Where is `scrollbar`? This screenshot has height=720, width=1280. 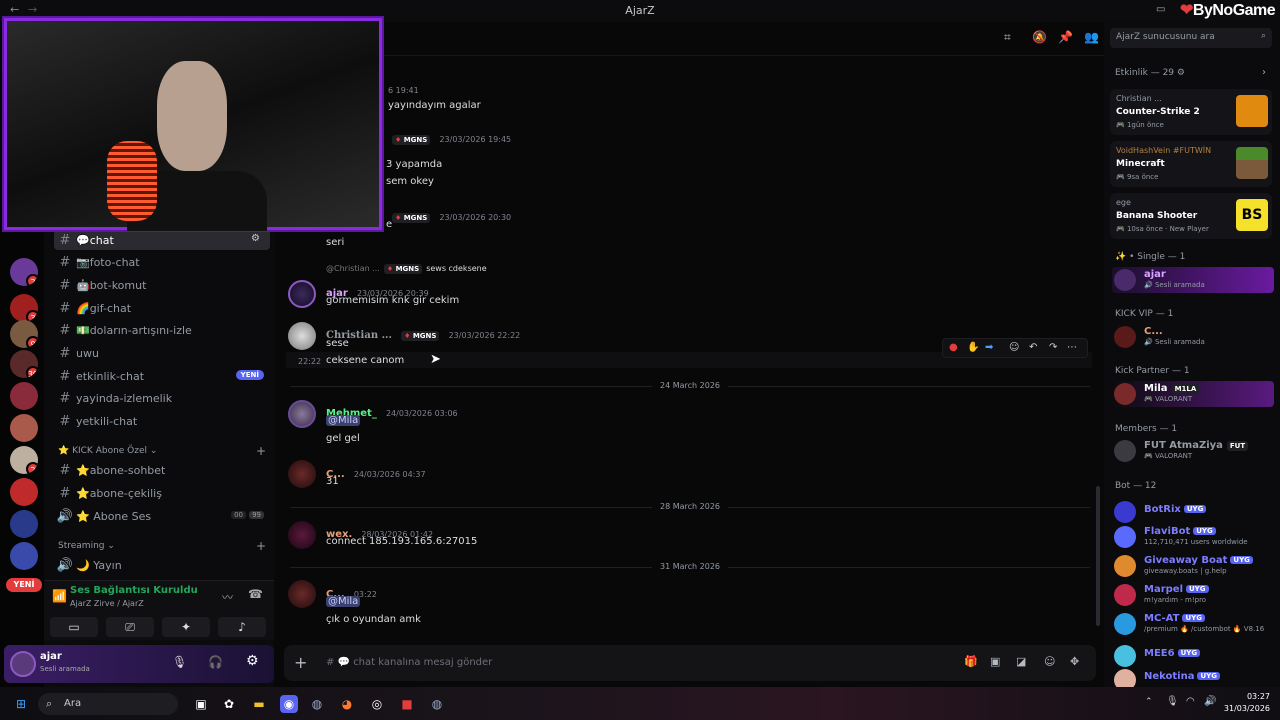
scrollbar is located at coordinates (1098, 556).